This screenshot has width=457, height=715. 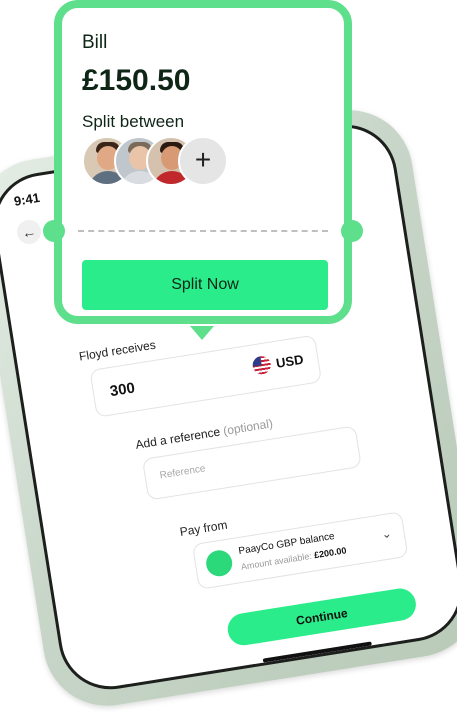 I want to click on bill-amount: £150.50, so click(x=136, y=80).